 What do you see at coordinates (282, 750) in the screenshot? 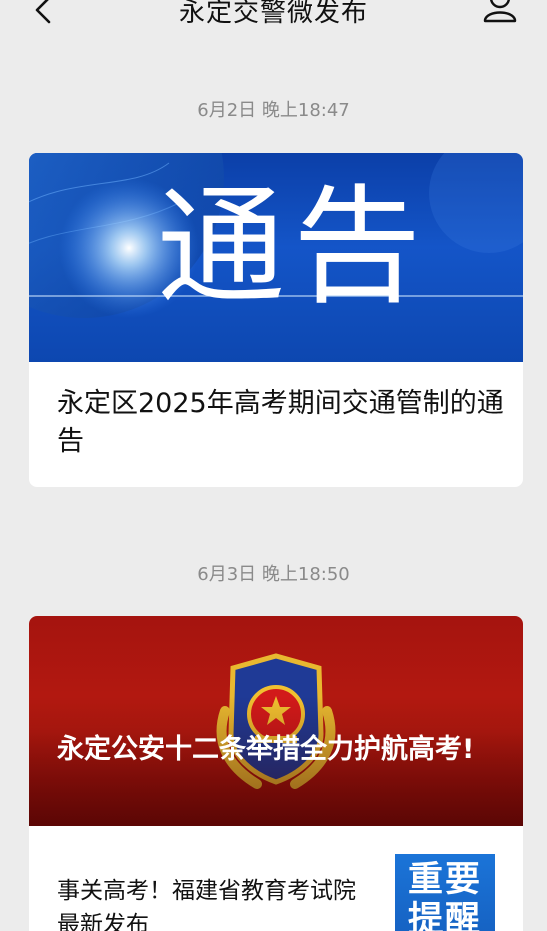
I see `article-title: 永定公安十二条举措全力护航高考!` at bounding box center [282, 750].